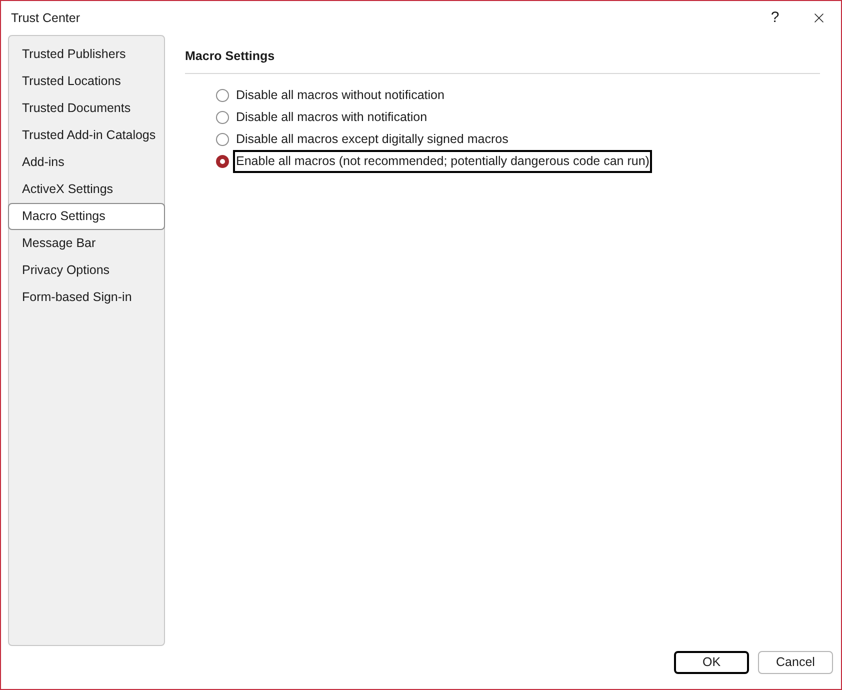 This screenshot has height=690, width=842. Describe the element at coordinates (331, 117) in the screenshot. I see `radio-label: Disable all macros with notification` at that location.